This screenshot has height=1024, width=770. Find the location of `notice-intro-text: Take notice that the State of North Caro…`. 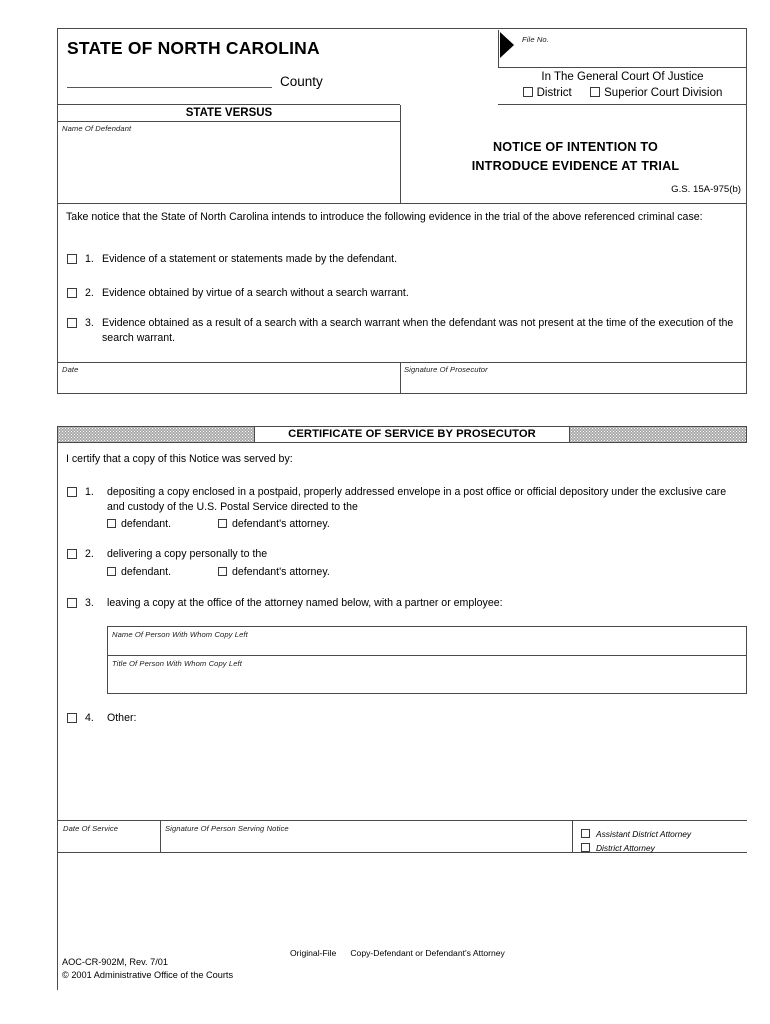

notice-intro-text: Take notice that the State of North Caro… is located at coordinates (384, 217).